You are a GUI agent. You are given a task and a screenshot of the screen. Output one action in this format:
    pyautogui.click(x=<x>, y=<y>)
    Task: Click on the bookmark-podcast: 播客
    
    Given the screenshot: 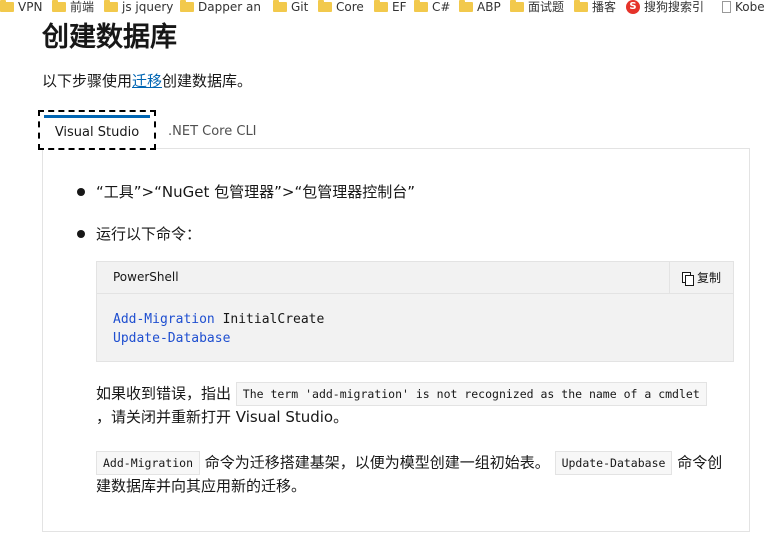 What is the action you would take?
    pyautogui.click(x=595, y=7)
    